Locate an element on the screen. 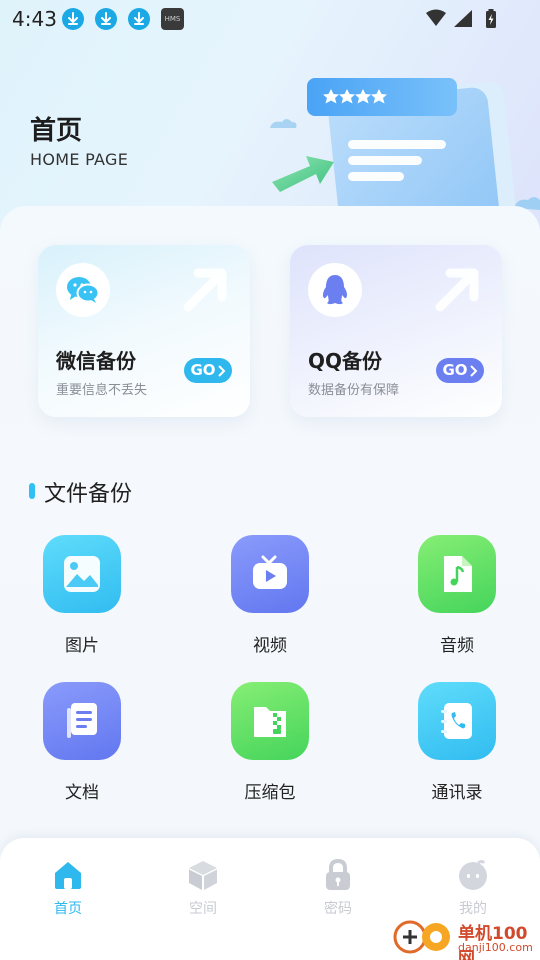 The width and height of the screenshot is (540, 960). audio-icon is located at coordinates (457, 574).